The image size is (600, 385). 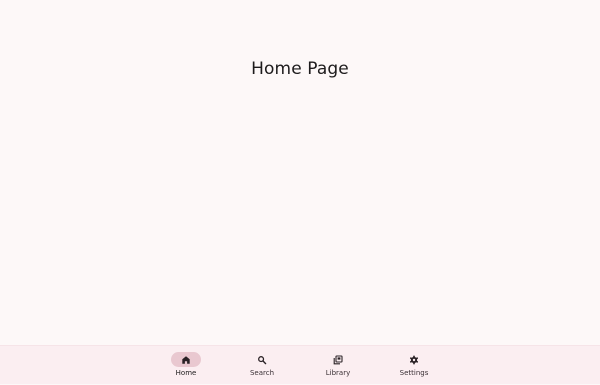 What do you see at coordinates (262, 360) in the screenshot?
I see `search-icon` at bounding box center [262, 360].